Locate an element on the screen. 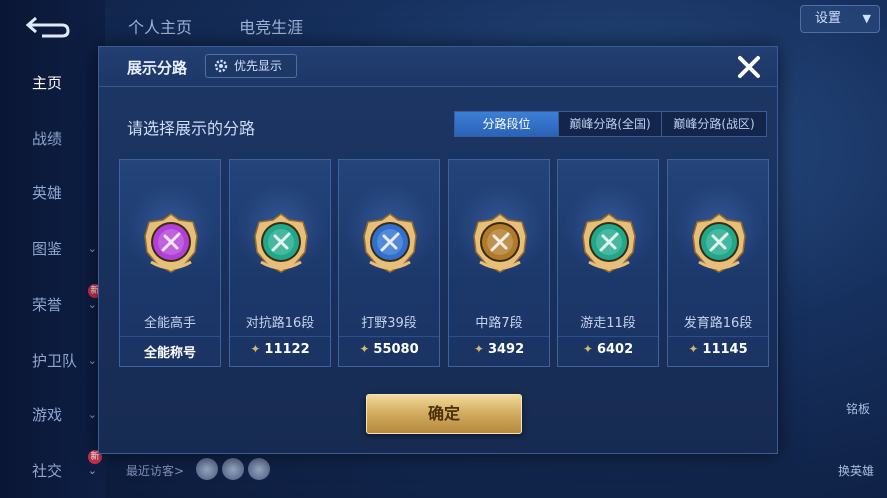 The width and height of the screenshot is (887, 498). lane-card: 全能高手 全能称号 is located at coordinates (170, 263).